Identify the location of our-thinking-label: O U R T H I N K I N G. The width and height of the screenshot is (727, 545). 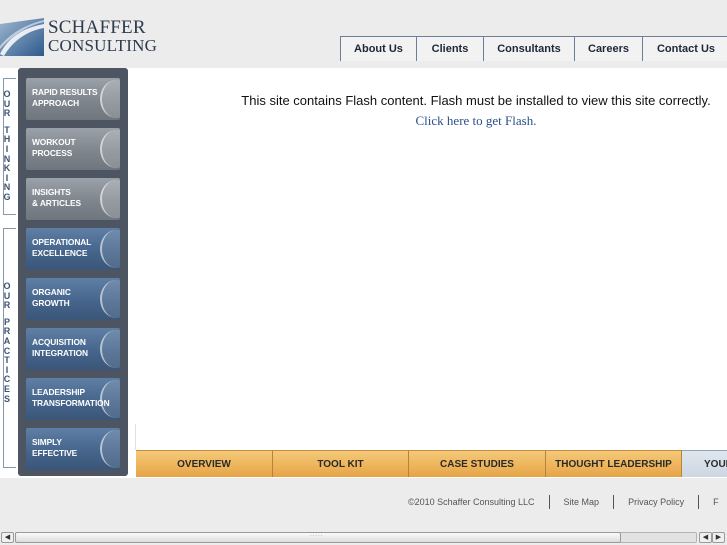
(7, 146).